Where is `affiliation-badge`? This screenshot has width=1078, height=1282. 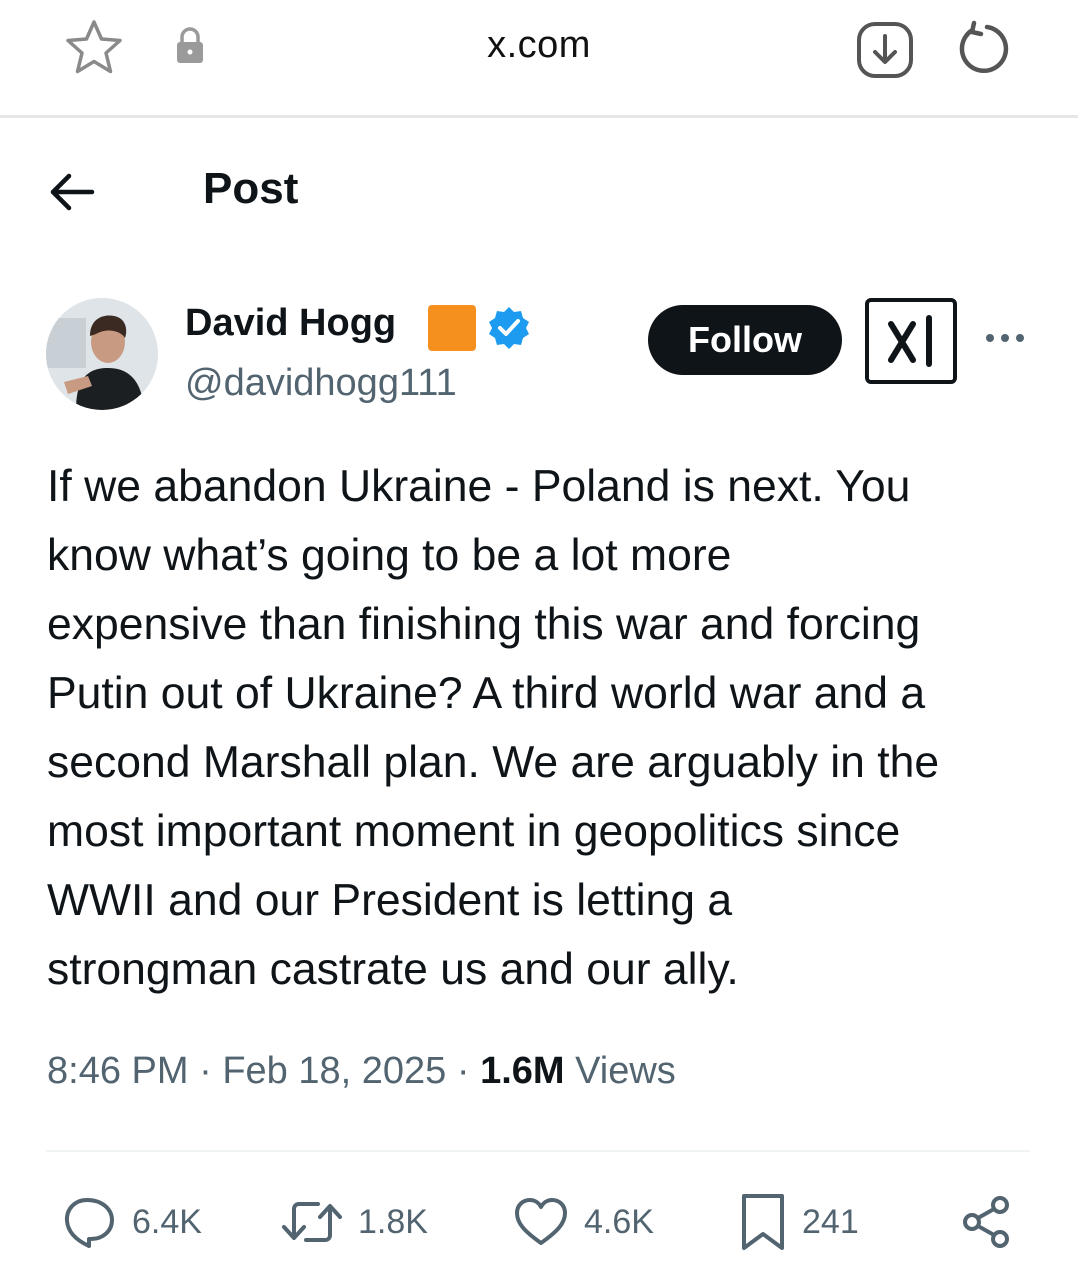
affiliation-badge is located at coordinates (452, 328).